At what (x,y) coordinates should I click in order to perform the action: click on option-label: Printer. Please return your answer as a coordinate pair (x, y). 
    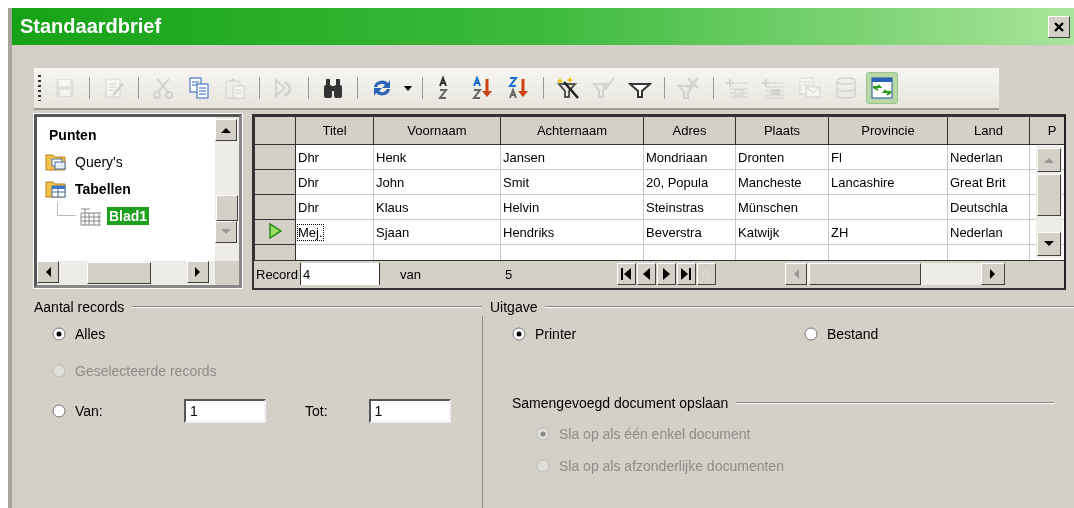
    Looking at the image, I should click on (556, 334).